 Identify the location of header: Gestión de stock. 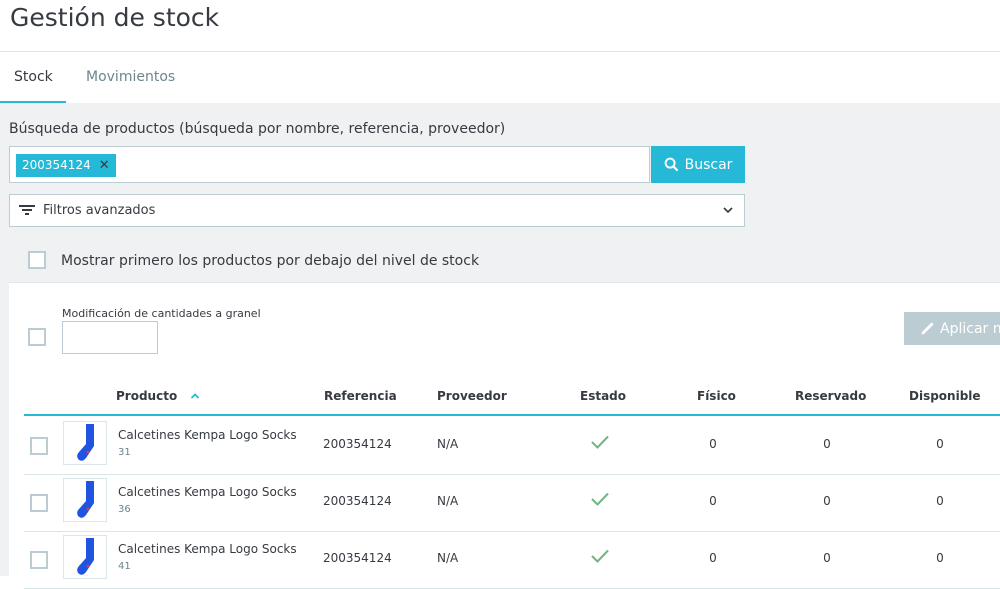
(500, 25).